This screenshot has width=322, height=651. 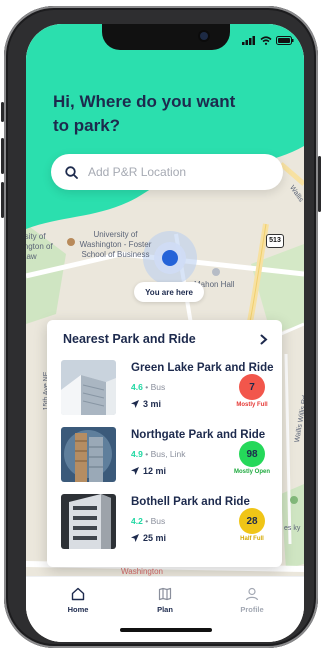 What do you see at coordinates (169, 292) in the screenshot?
I see `you-are-here-label: You are here` at bounding box center [169, 292].